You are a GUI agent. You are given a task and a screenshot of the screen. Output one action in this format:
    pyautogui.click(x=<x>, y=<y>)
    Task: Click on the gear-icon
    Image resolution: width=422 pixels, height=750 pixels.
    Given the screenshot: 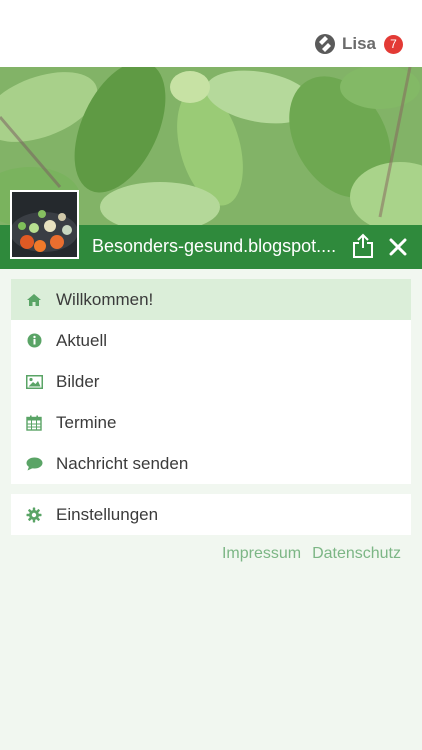 What is the action you would take?
    pyautogui.click(x=34, y=515)
    